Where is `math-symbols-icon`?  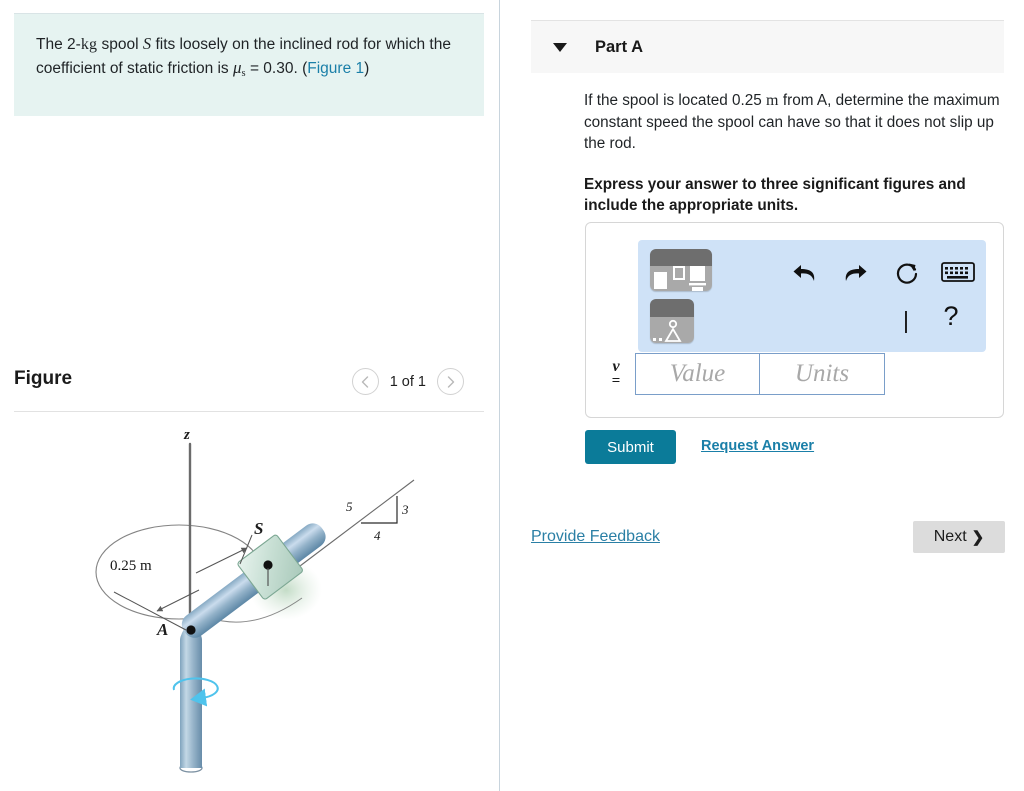 math-symbols-icon is located at coordinates (672, 321).